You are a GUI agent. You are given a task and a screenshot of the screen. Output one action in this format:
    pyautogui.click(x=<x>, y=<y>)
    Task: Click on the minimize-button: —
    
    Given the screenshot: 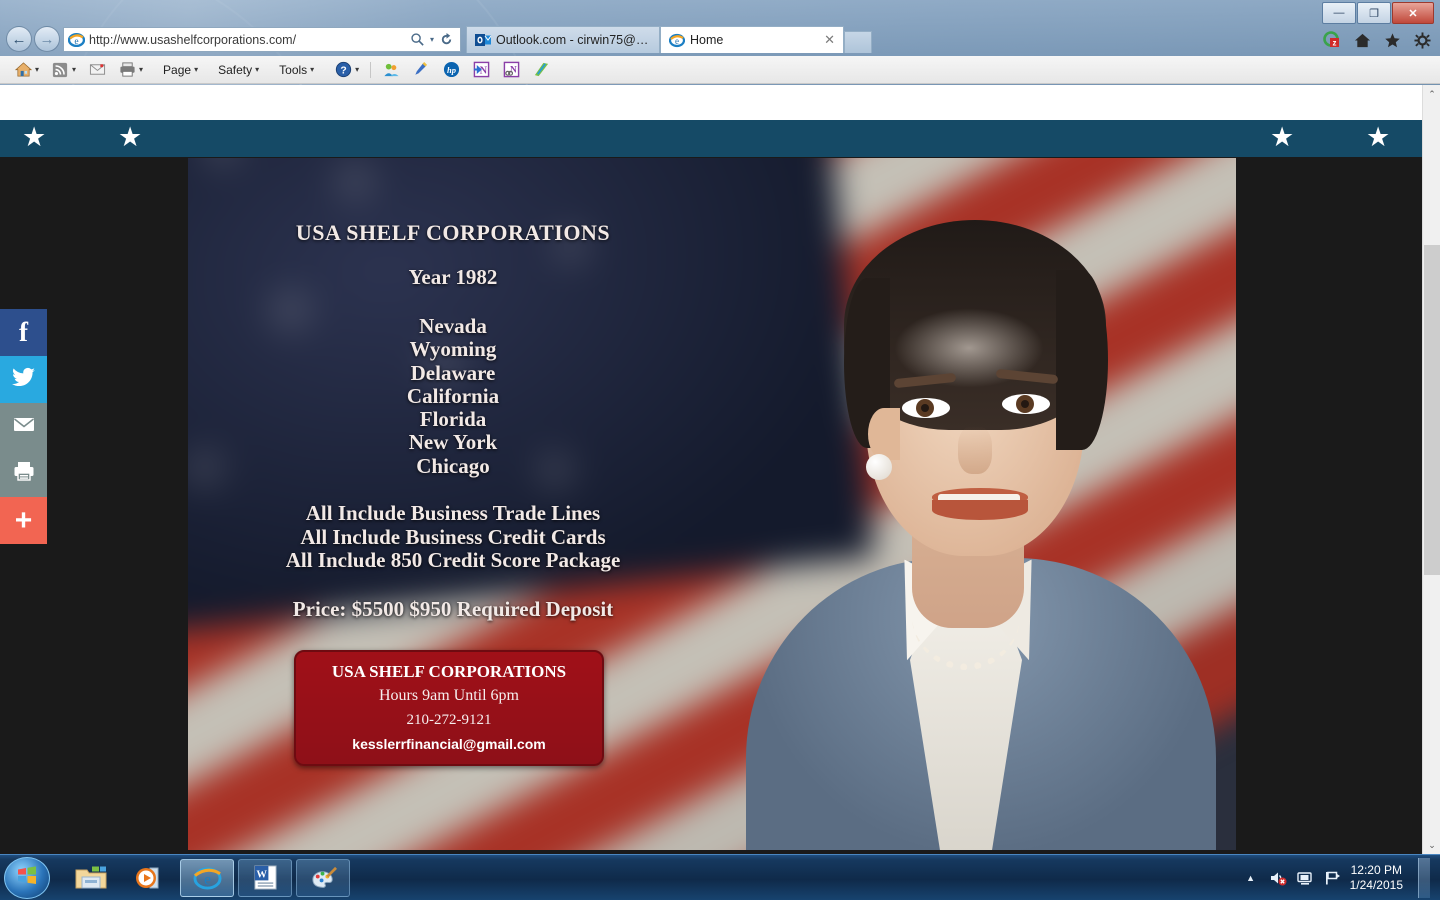 What is the action you would take?
    pyautogui.click(x=1339, y=13)
    